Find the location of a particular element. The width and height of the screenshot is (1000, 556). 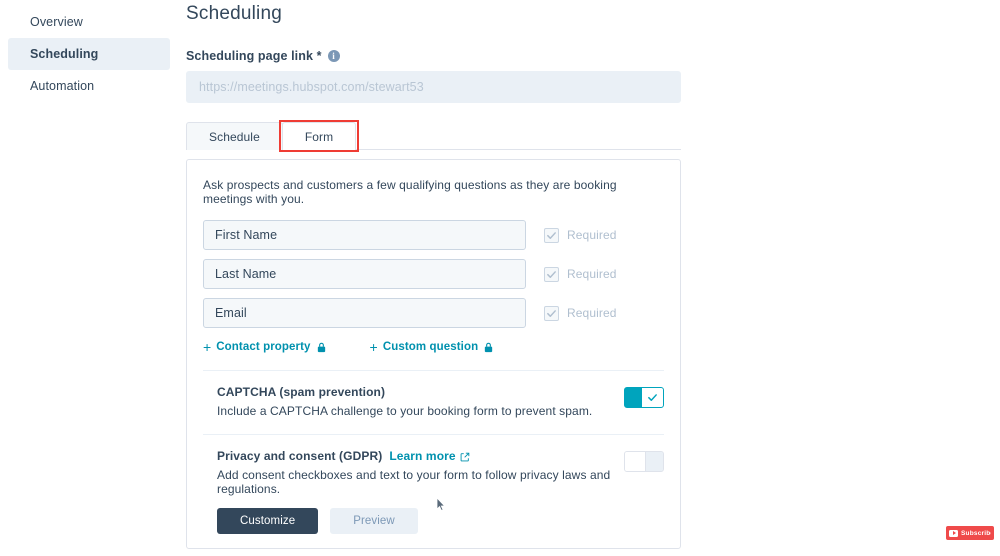

scheduling-page-link-input: https://meetings.hubspot.com/stewart53 is located at coordinates (433, 87).